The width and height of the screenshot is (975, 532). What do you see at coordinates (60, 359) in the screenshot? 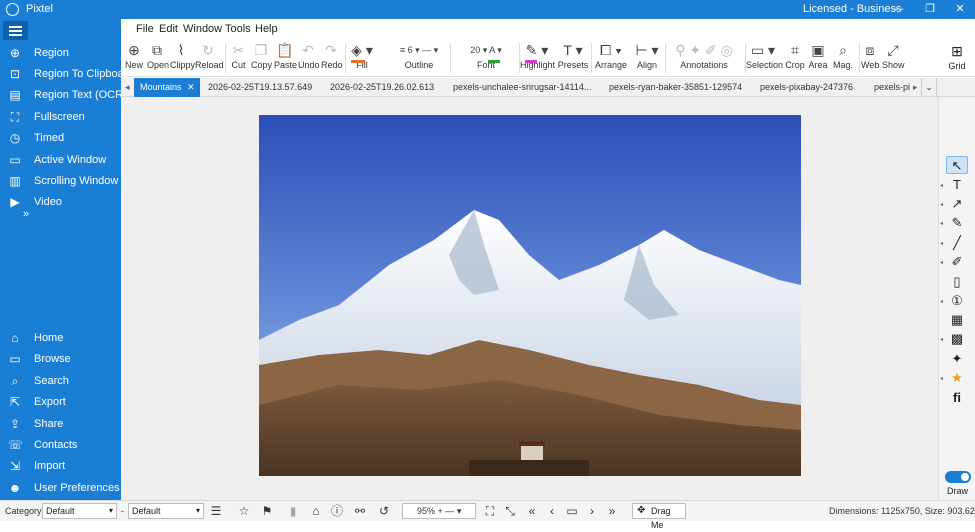
I see `sidebar-item-browse: ▭ Browse` at bounding box center [60, 359].